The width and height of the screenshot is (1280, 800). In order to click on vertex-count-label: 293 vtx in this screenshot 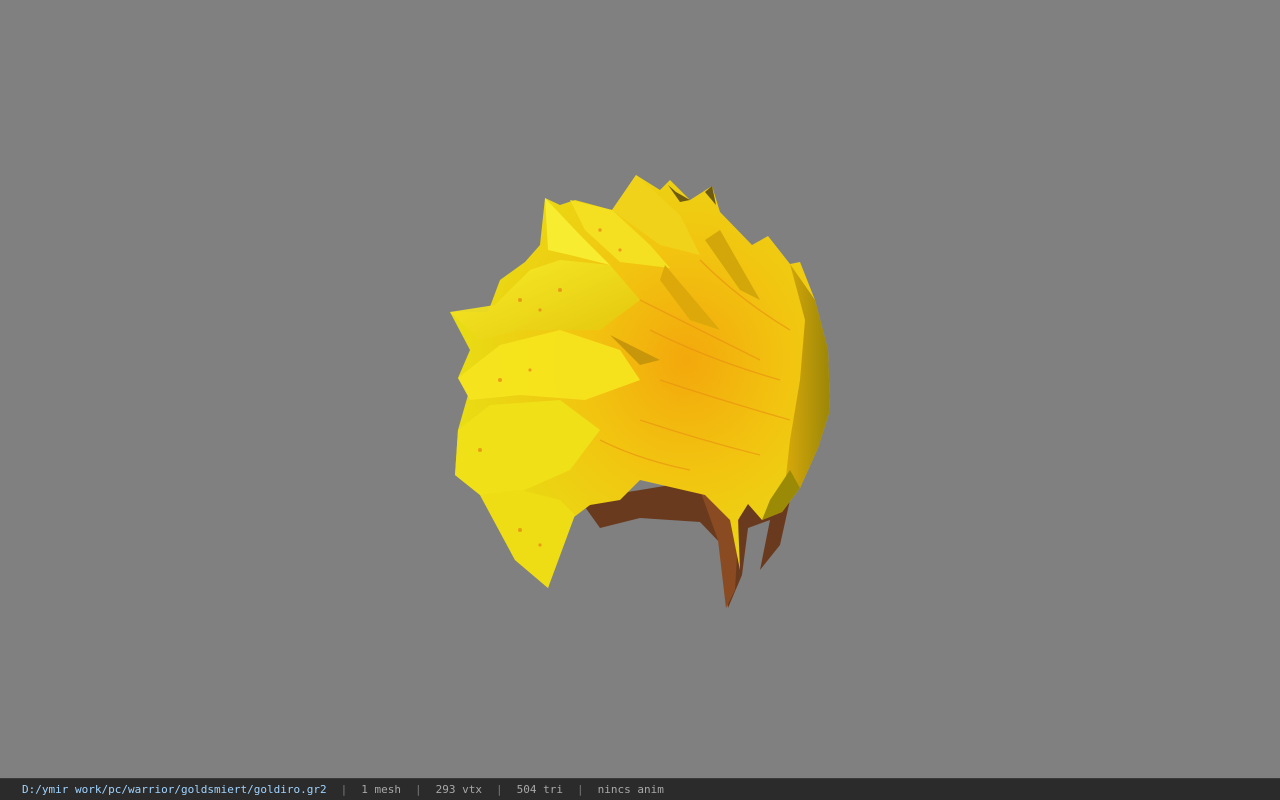, I will do `click(458, 789)`.